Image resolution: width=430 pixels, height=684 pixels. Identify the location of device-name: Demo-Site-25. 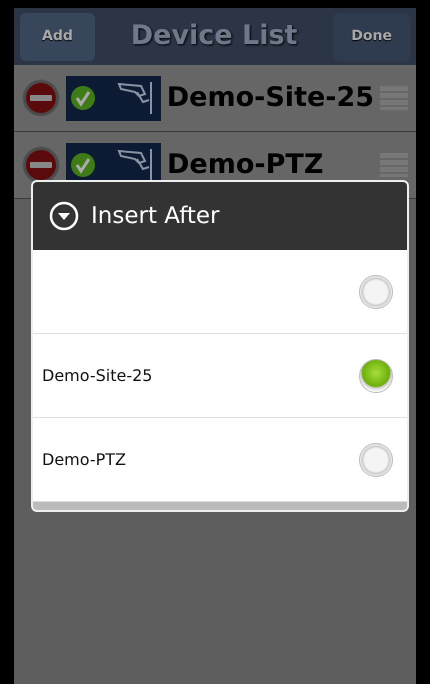
(270, 97).